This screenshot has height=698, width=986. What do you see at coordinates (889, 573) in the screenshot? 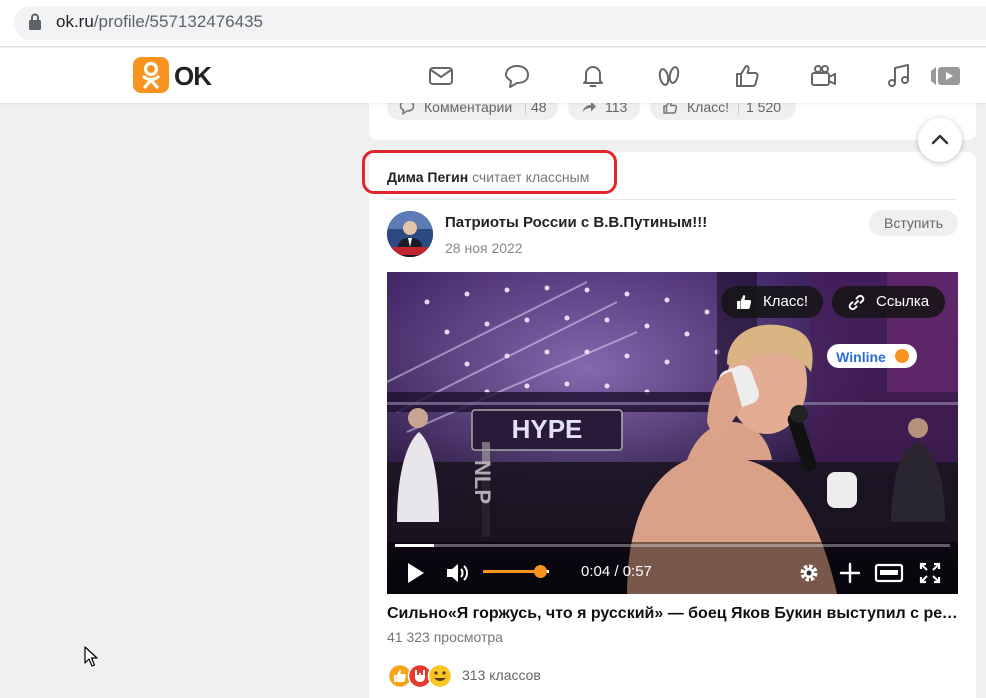
I see `mini-player-icon` at bounding box center [889, 573].